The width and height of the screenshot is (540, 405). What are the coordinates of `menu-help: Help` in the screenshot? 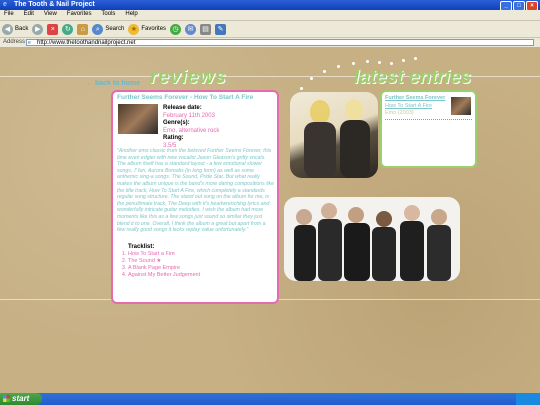 It's located at (131, 13).